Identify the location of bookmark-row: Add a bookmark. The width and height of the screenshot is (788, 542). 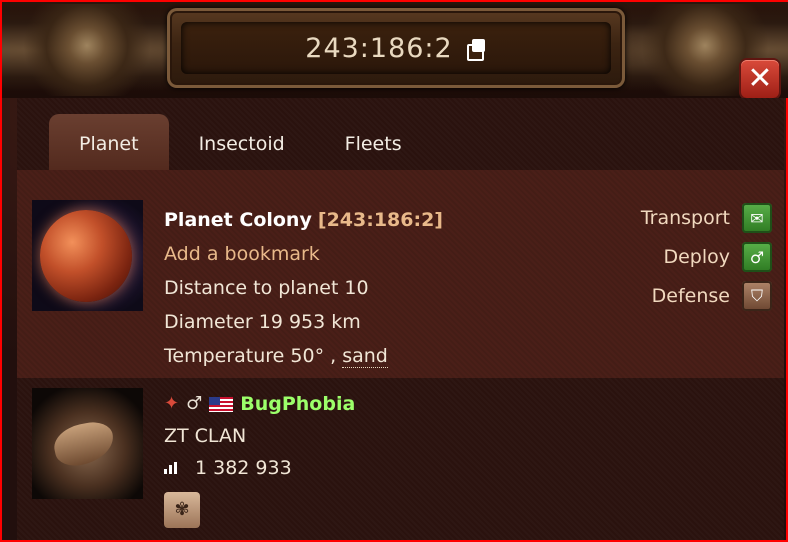
(303, 254).